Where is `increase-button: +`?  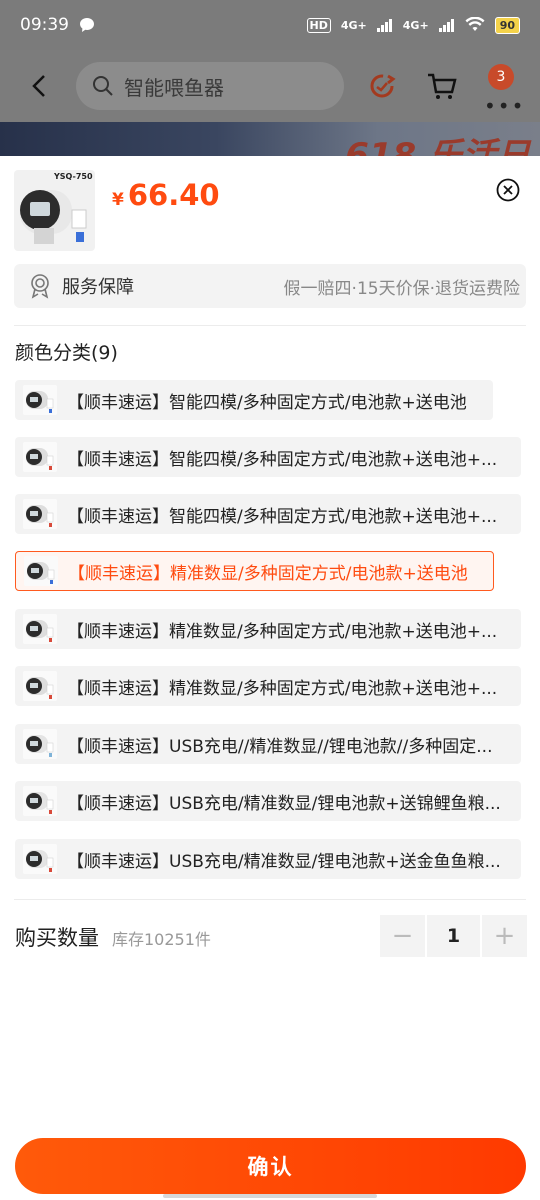
increase-button: + is located at coordinates (504, 936).